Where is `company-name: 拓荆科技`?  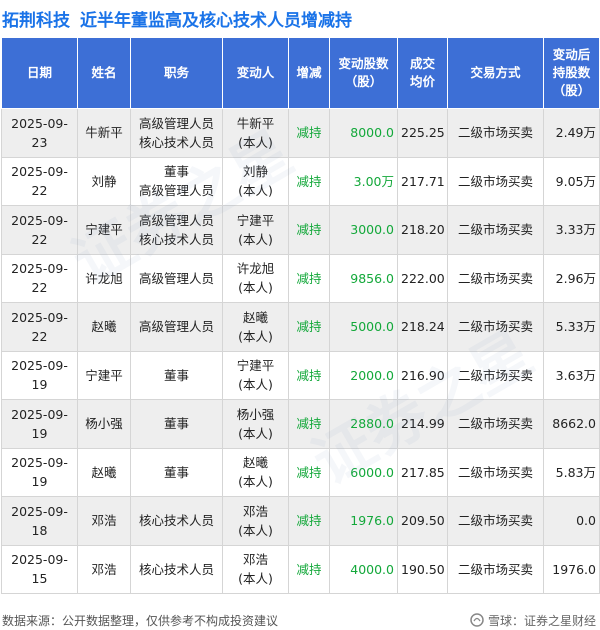
company-name: 拓荆科技 is located at coordinates (36, 20).